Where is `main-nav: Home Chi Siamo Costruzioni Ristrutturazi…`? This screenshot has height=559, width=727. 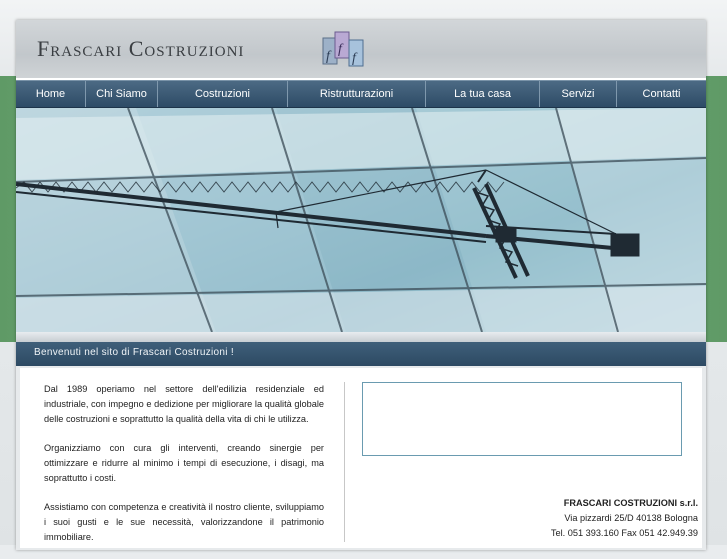
main-nav: Home Chi Siamo Costruzioni Ristrutturazi… is located at coordinates (361, 94).